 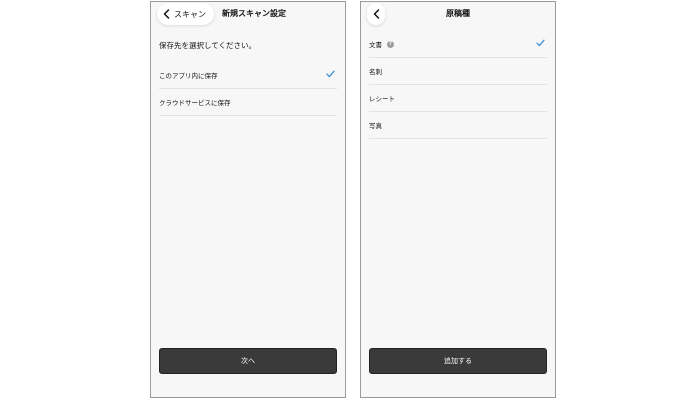 I want to click on option-photo: 写真, so click(x=458, y=125).